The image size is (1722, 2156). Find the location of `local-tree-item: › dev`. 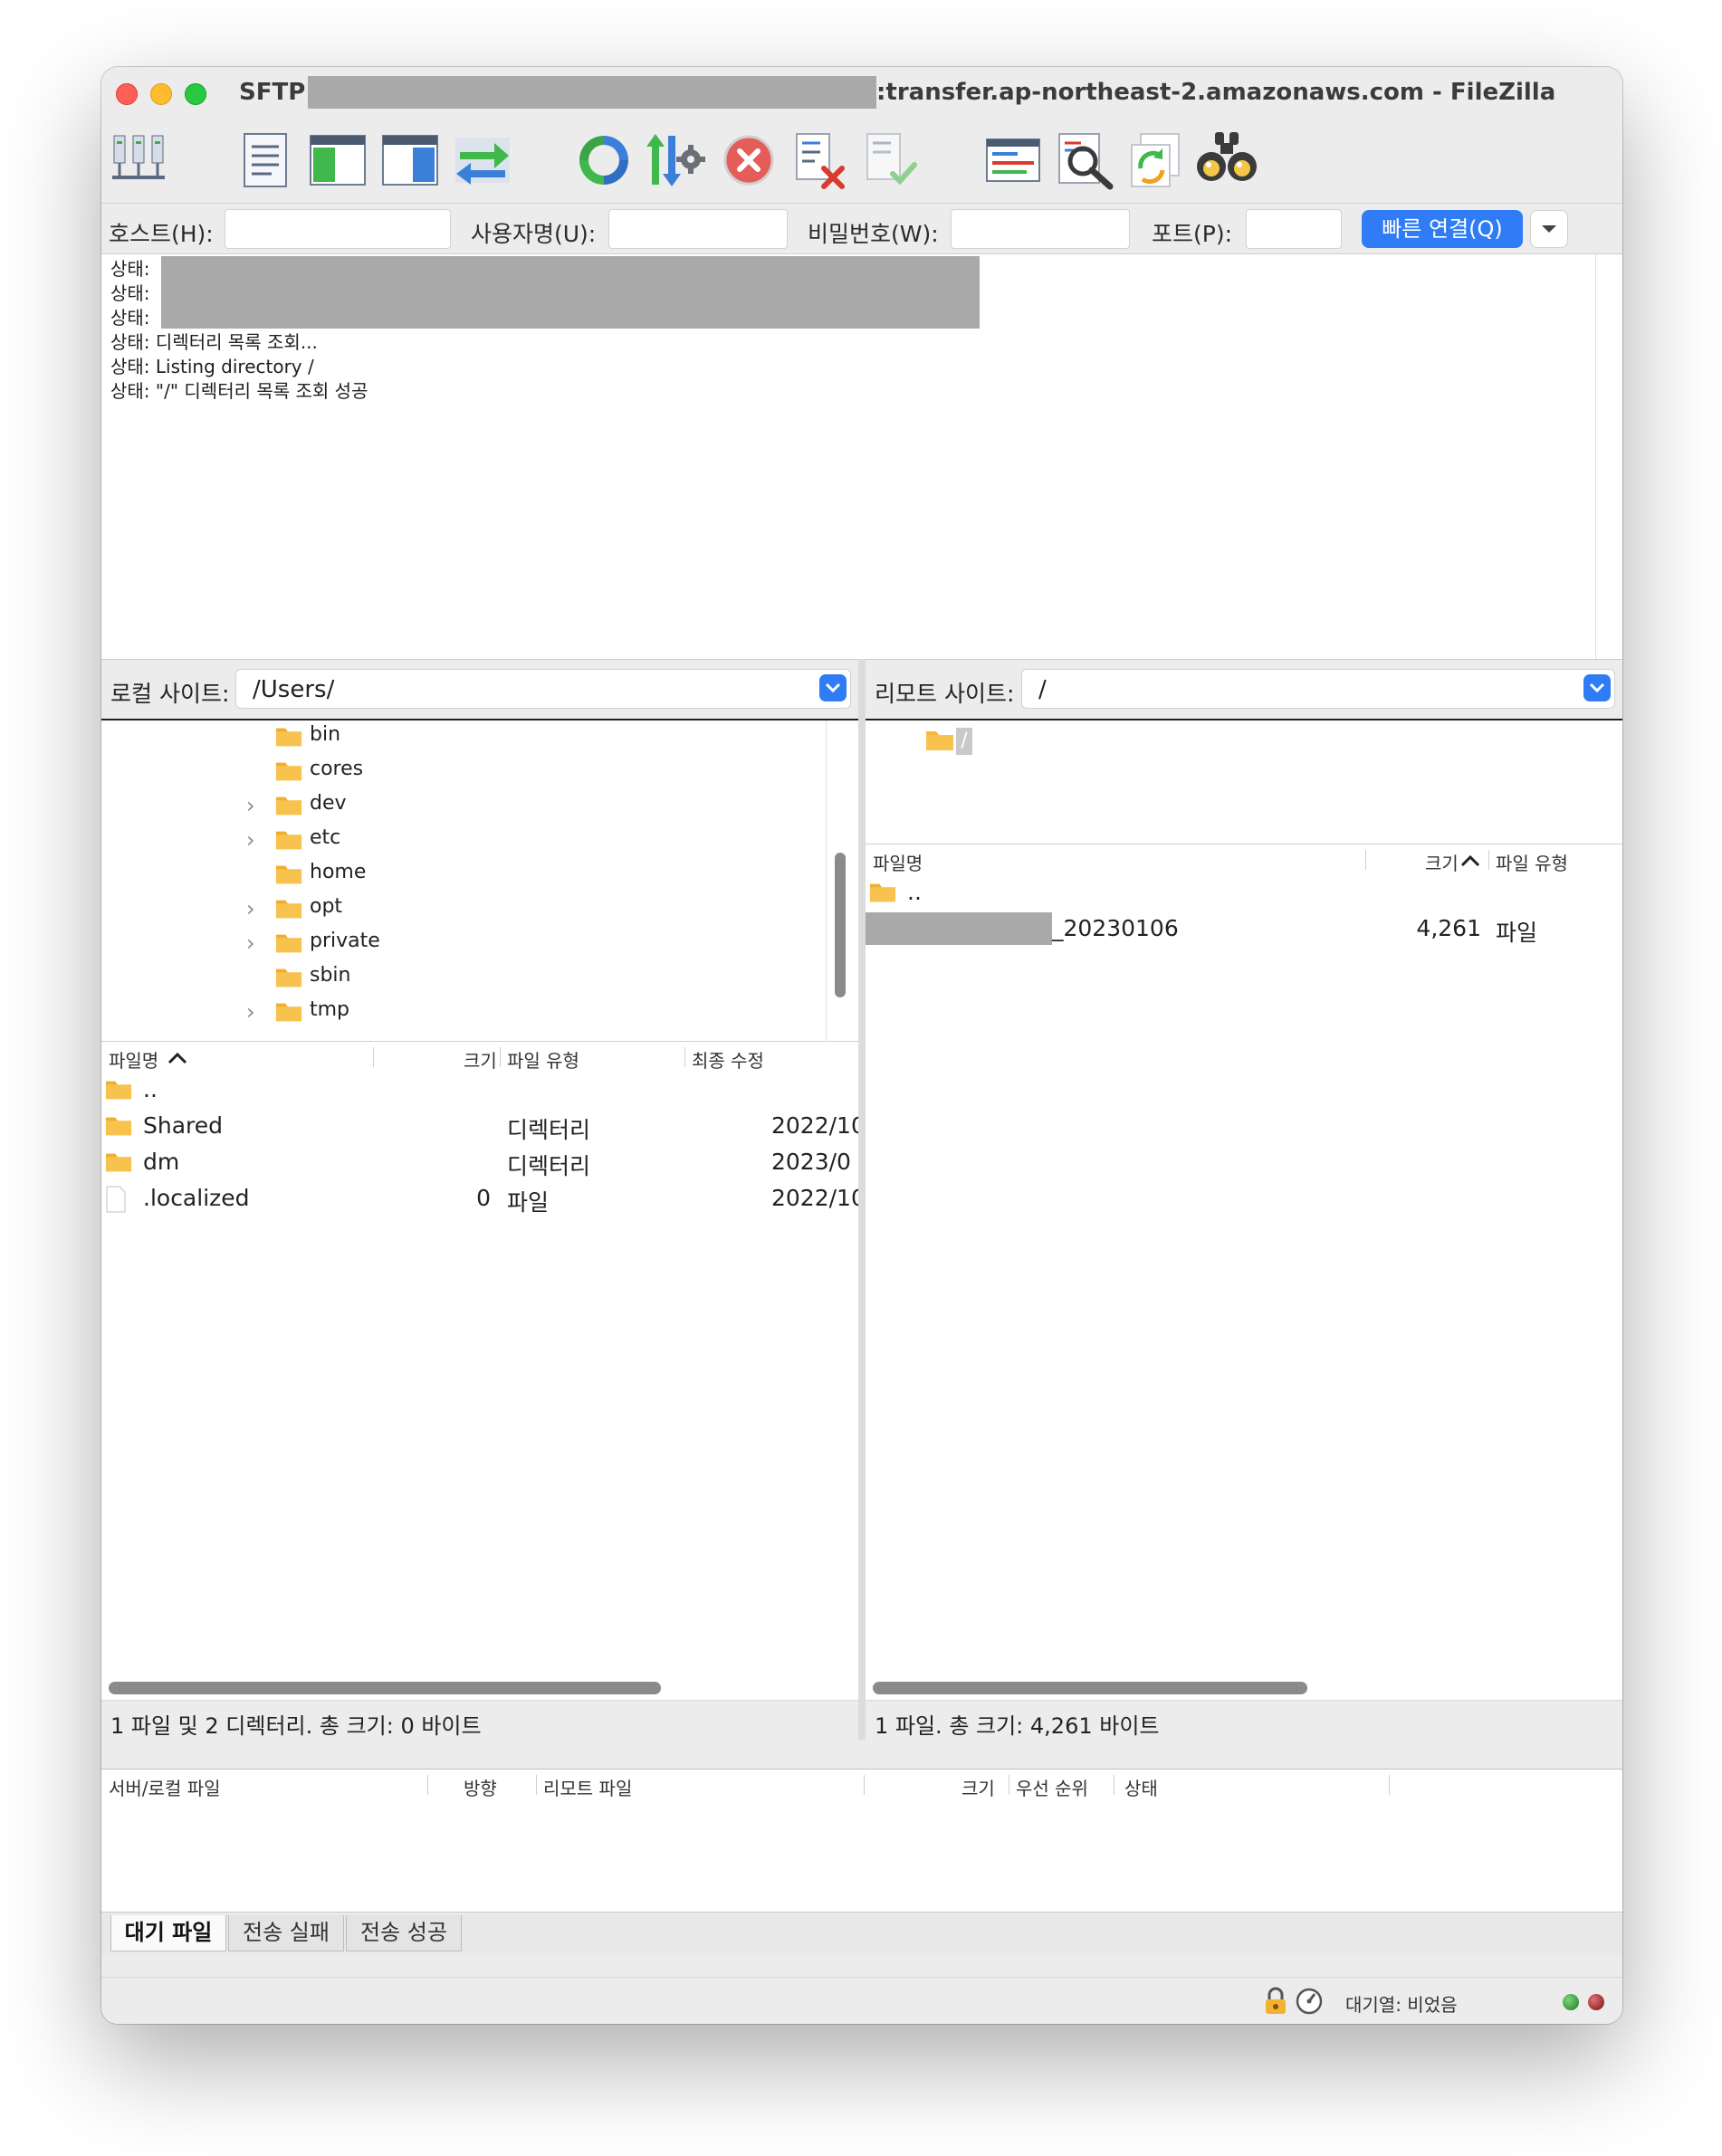

local-tree-item: › dev is located at coordinates (517, 804).